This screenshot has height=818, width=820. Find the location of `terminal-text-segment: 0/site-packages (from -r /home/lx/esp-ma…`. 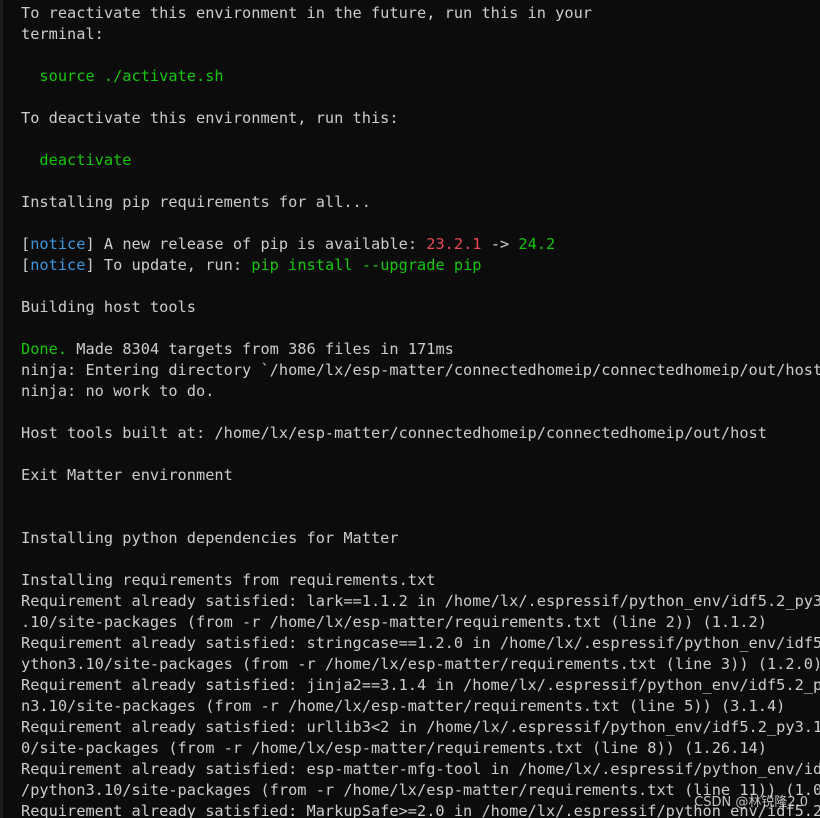

terminal-text-segment: 0/site-packages (from -r /home/lx/esp-ma… is located at coordinates (394, 748).